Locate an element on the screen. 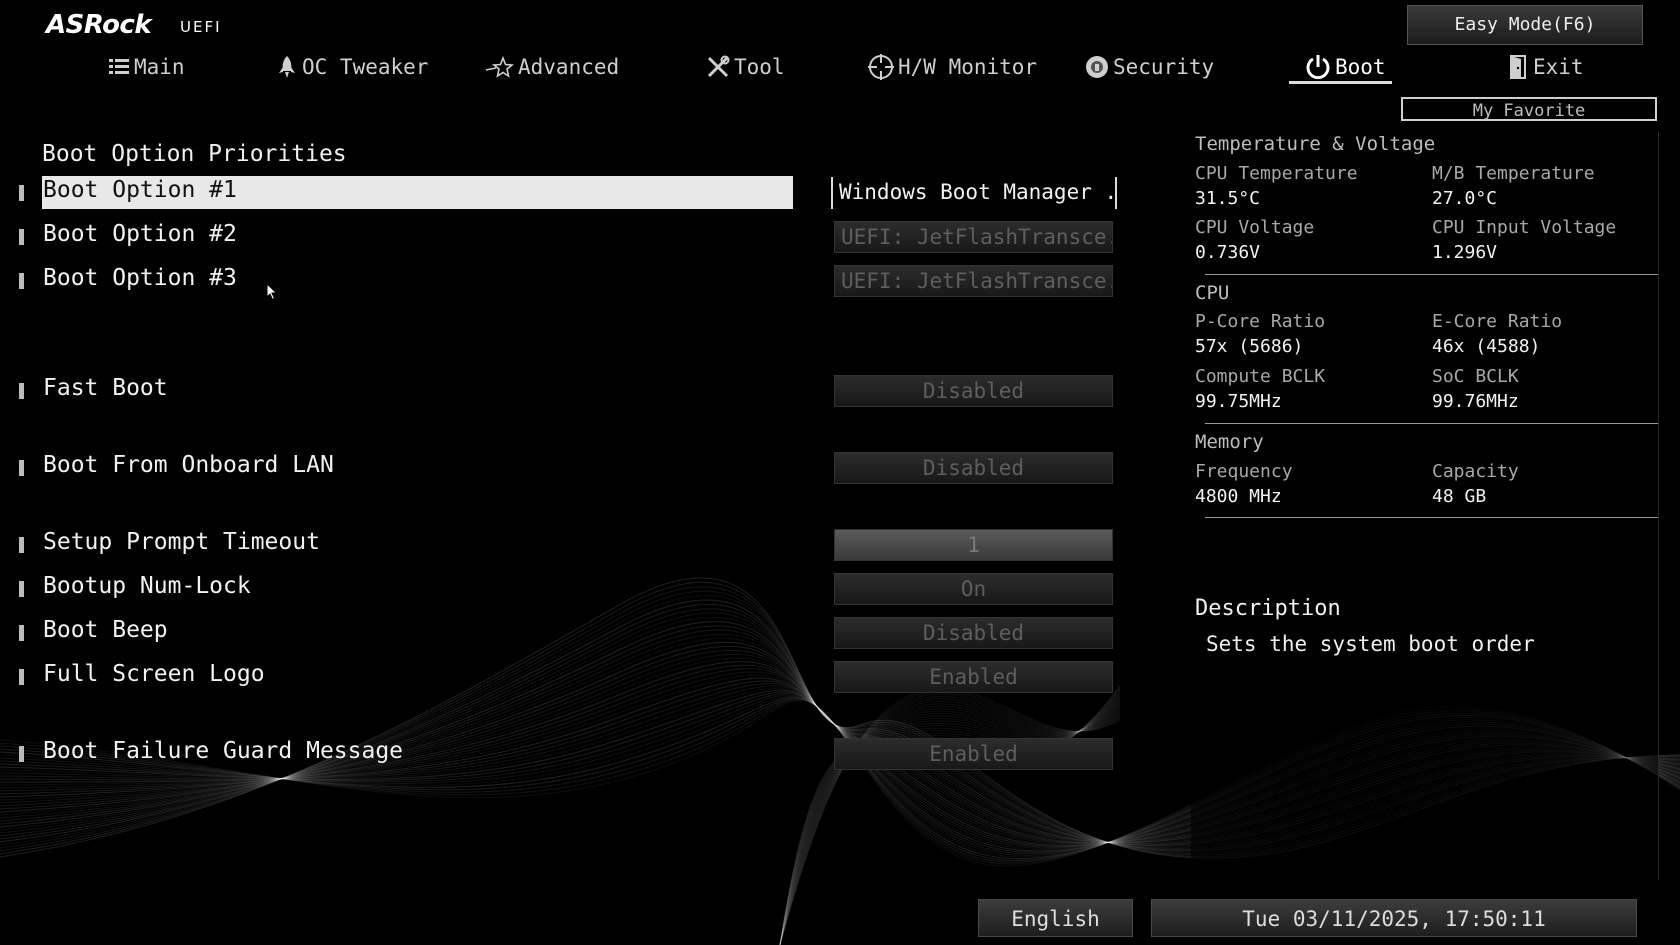 This screenshot has height=945, width=1680. memory-capacity-label: Capacity is located at coordinates (1475, 471).